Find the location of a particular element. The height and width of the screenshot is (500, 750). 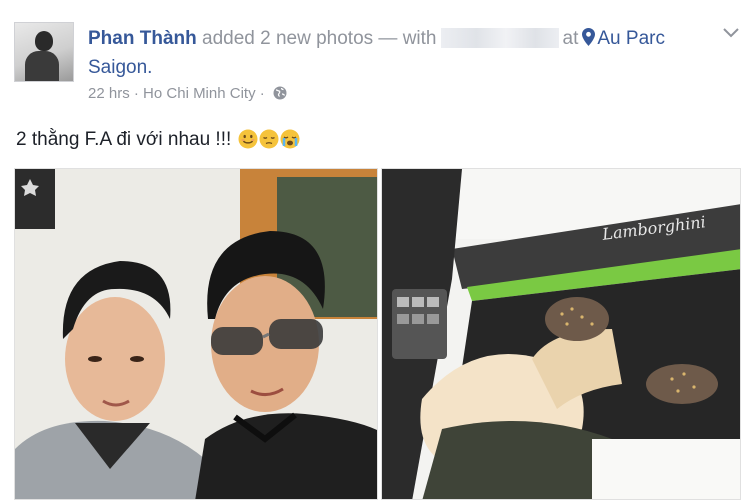

action-text: added 2 new photos — with is located at coordinates (319, 38).